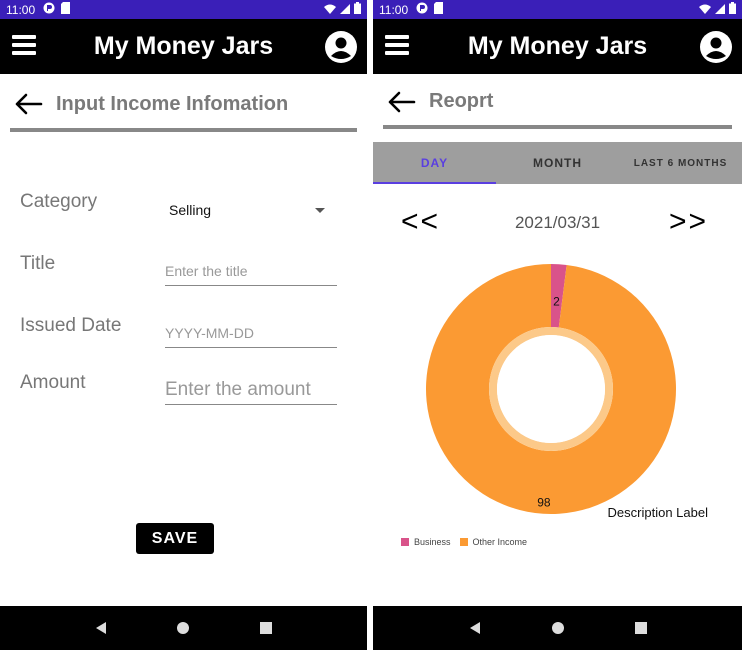 This screenshot has width=742, height=650. I want to click on slice-value-label: 98, so click(544, 502).